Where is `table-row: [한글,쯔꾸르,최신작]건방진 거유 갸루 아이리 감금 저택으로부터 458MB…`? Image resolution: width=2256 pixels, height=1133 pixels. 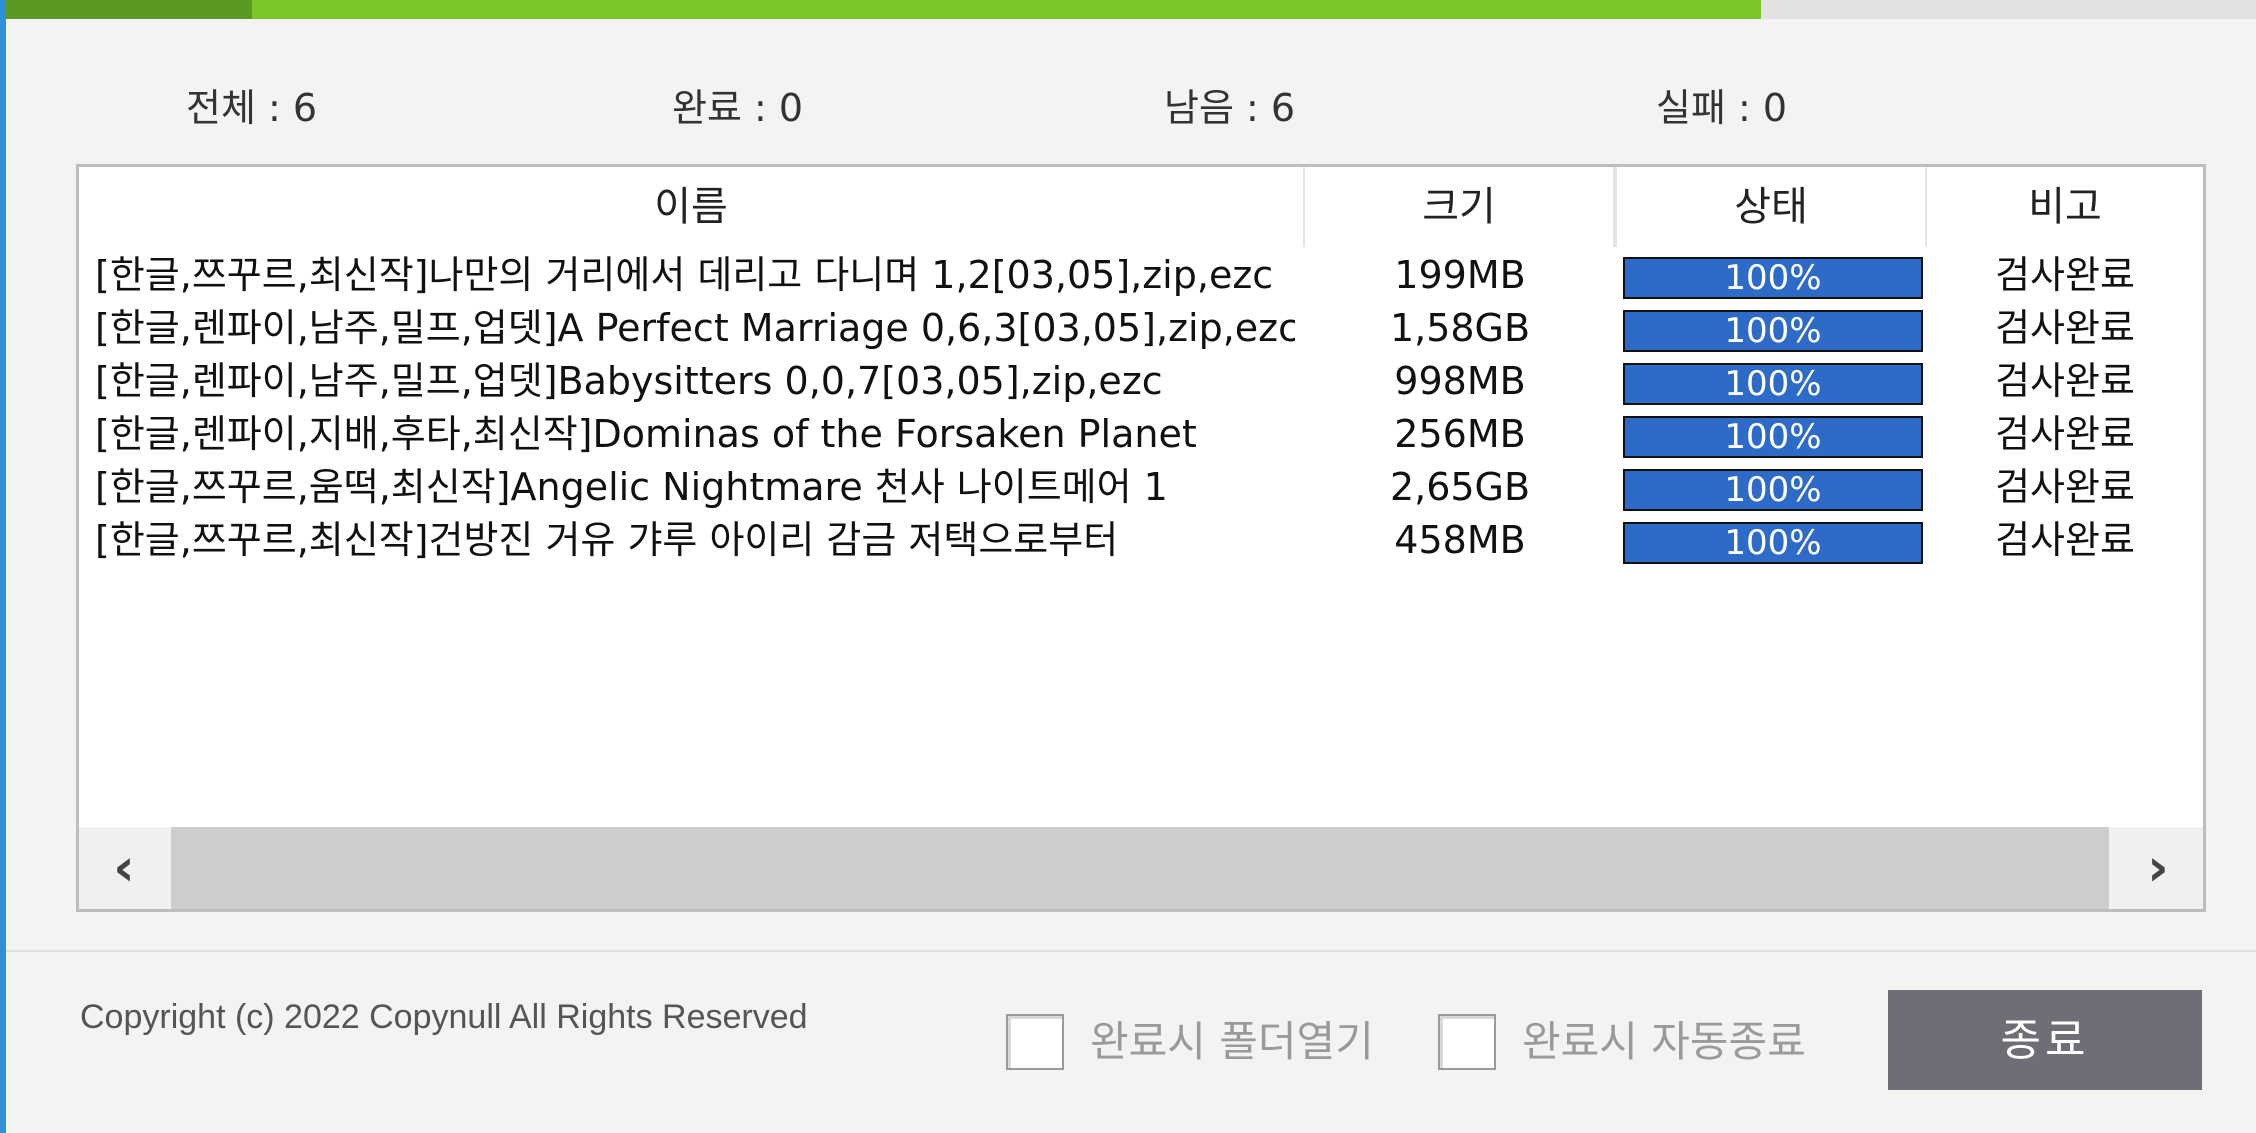
table-row: [한글,쯔꾸르,최신작]건방진 거유 갸루 아이리 감금 저택으로부터 458MB… is located at coordinates (1141, 540).